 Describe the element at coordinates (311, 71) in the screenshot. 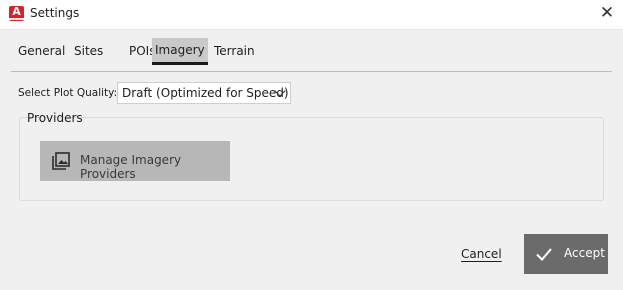

I see `tabs-divider` at that location.